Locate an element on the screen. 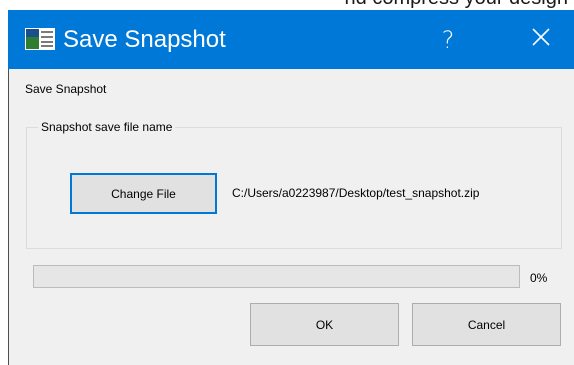  groupbox-legend: Snapshot save file name is located at coordinates (107, 127).